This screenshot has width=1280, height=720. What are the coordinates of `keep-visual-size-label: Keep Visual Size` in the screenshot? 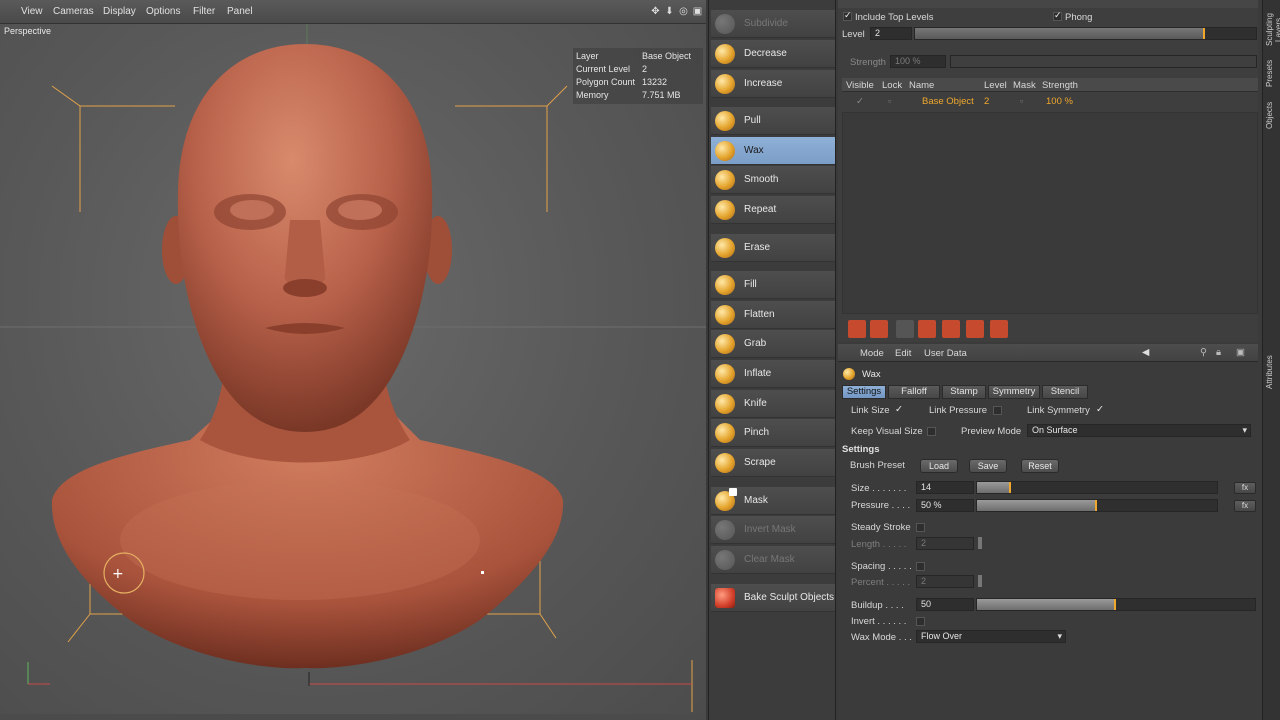 It's located at (887, 431).